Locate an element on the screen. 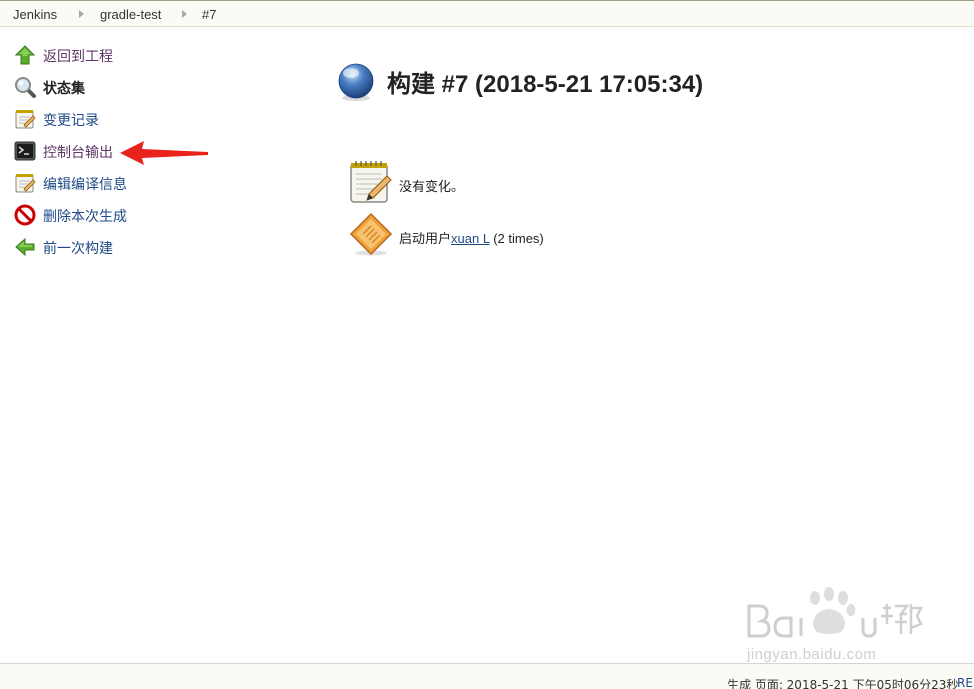 This screenshot has width=974, height=689. annotation-arrow-icon is located at coordinates (164, 153).